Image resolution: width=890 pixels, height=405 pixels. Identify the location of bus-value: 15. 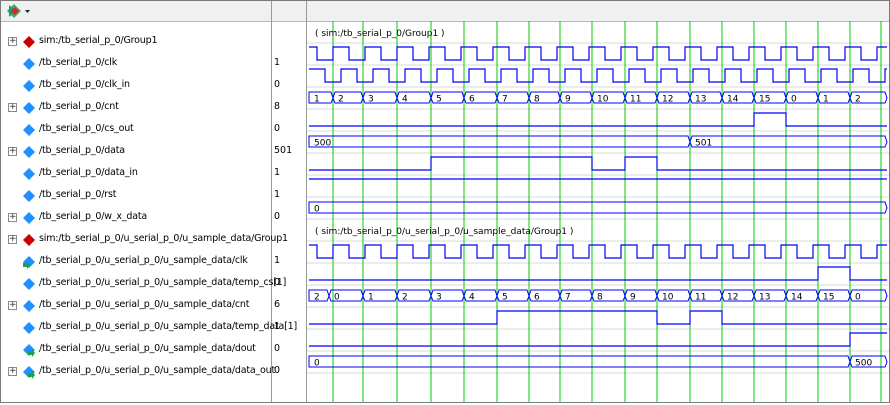
(828, 298).